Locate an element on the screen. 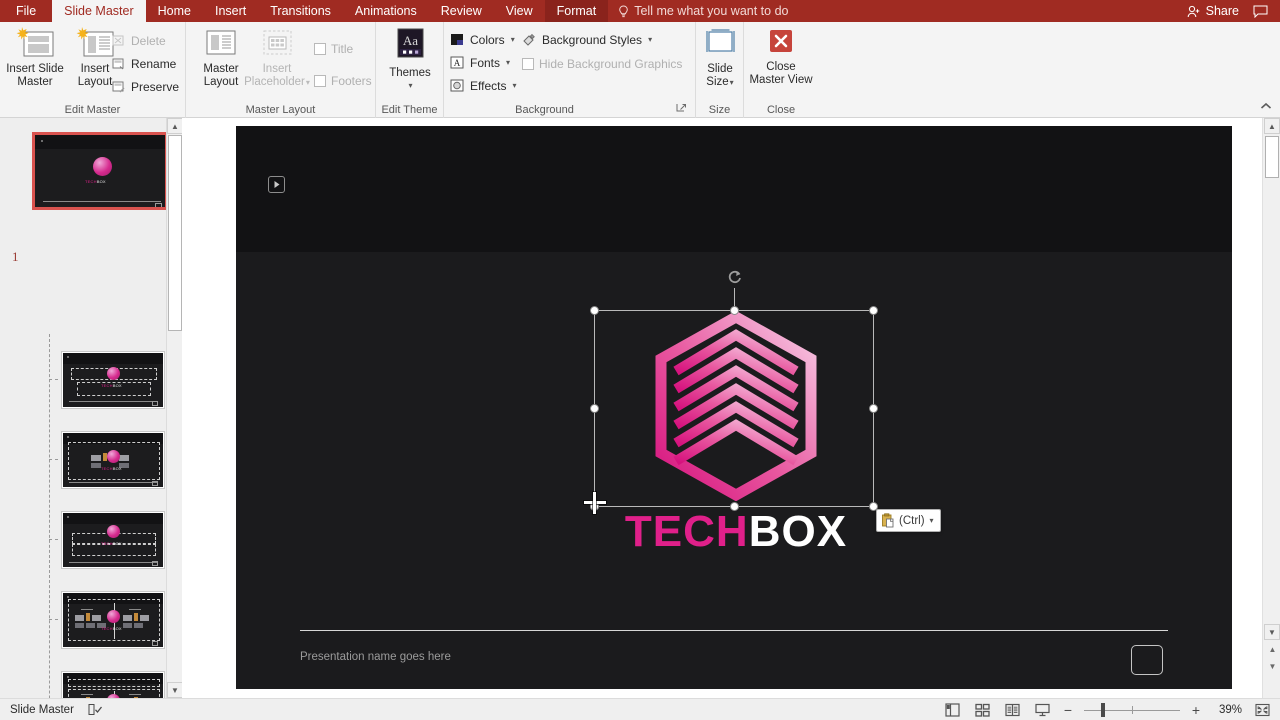 Image resolution: width=1280 pixels, height=720 pixels. presentation-name-placeholder: Presentation name goes here is located at coordinates (375, 657).